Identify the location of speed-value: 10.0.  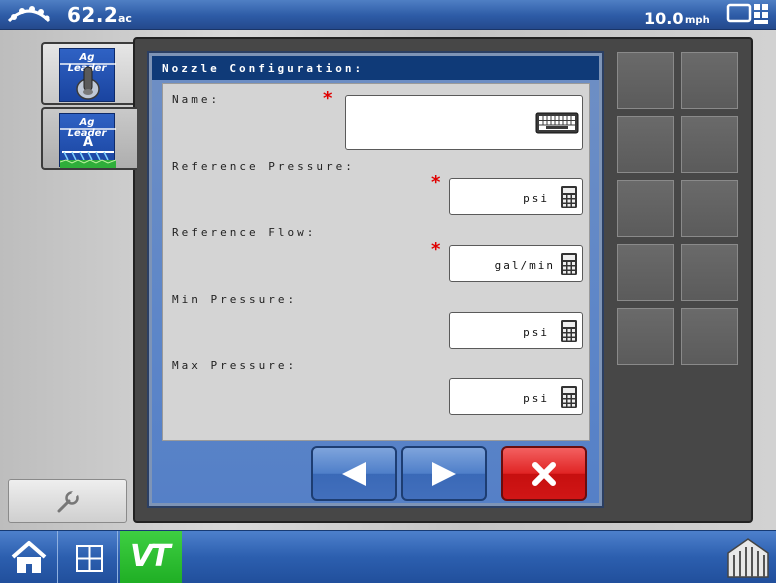
(664, 18).